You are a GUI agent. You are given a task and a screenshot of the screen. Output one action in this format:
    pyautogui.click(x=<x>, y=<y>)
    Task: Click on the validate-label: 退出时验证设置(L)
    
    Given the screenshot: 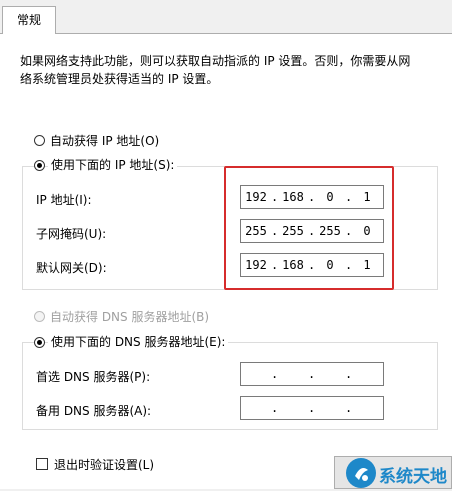 What is the action you would take?
    pyautogui.click(x=104, y=464)
    